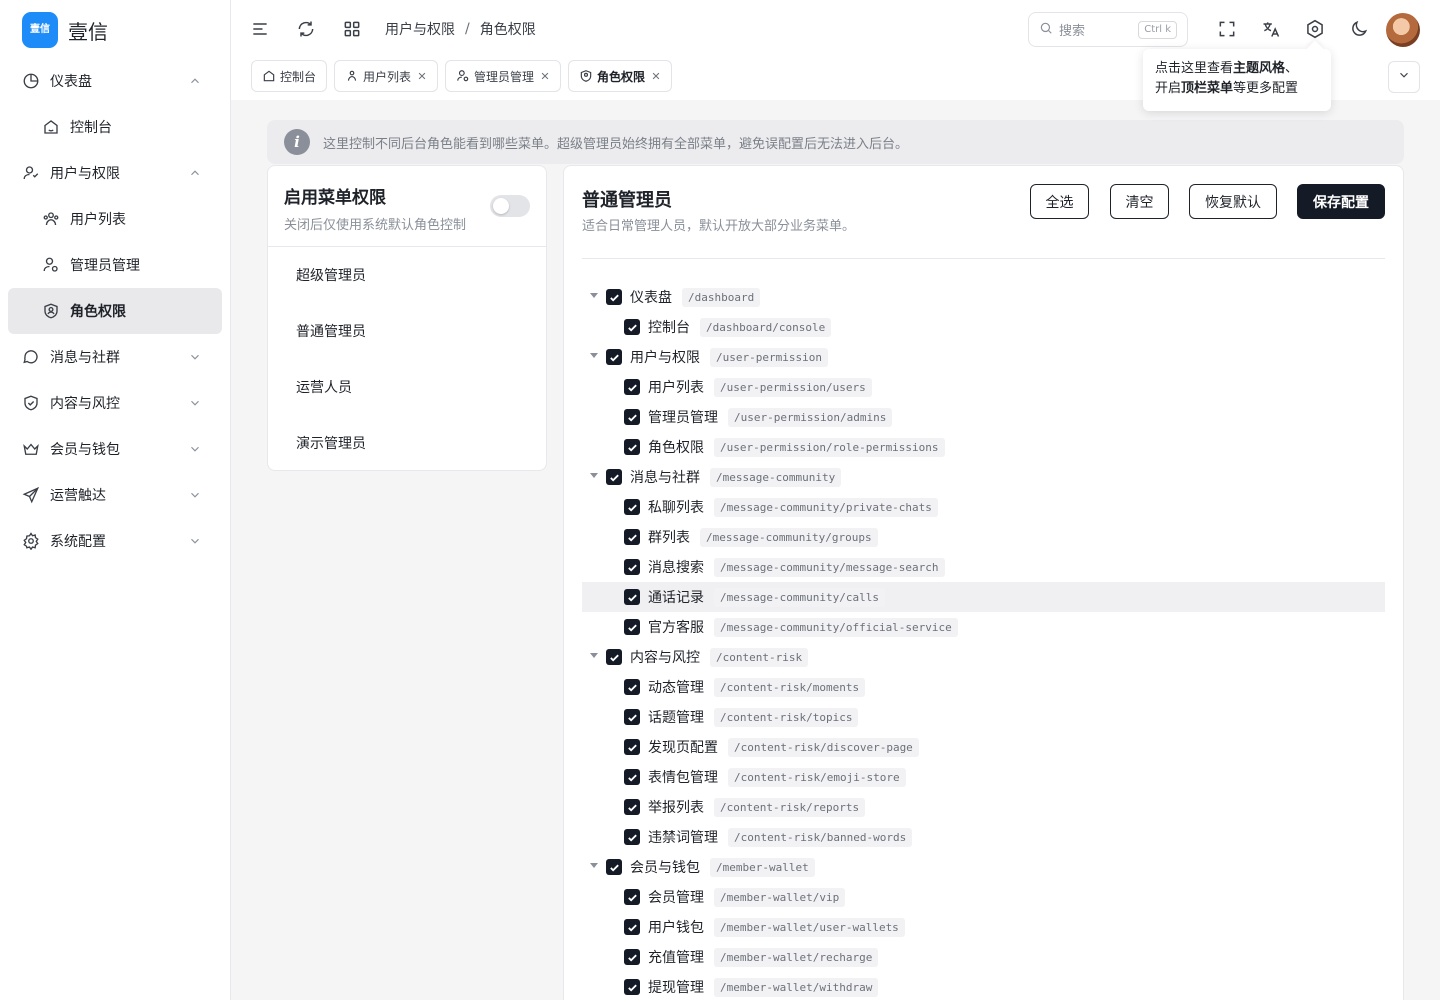  Describe the element at coordinates (1271, 29) in the screenshot. I see `translate-icon` at that location.